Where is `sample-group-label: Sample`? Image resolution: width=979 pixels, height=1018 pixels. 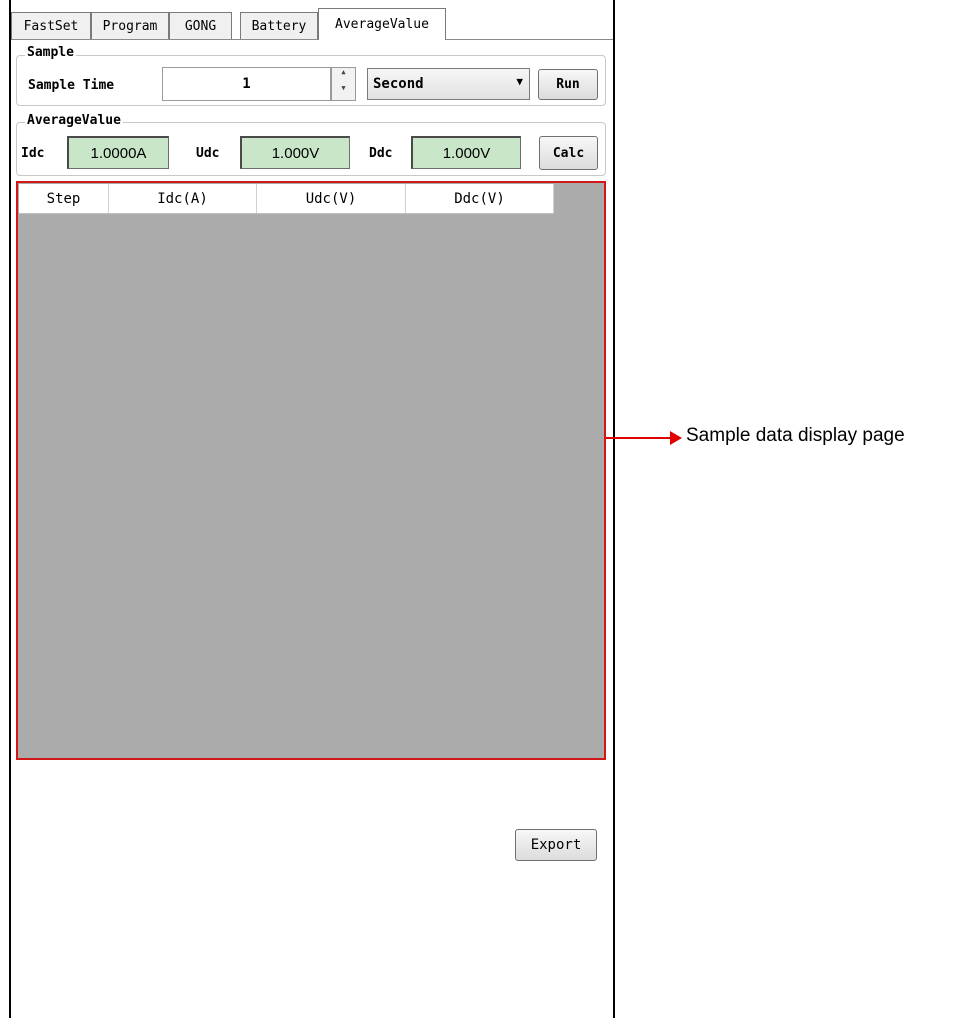
sample-group-label: Sample is located at coordinates (50, 53).